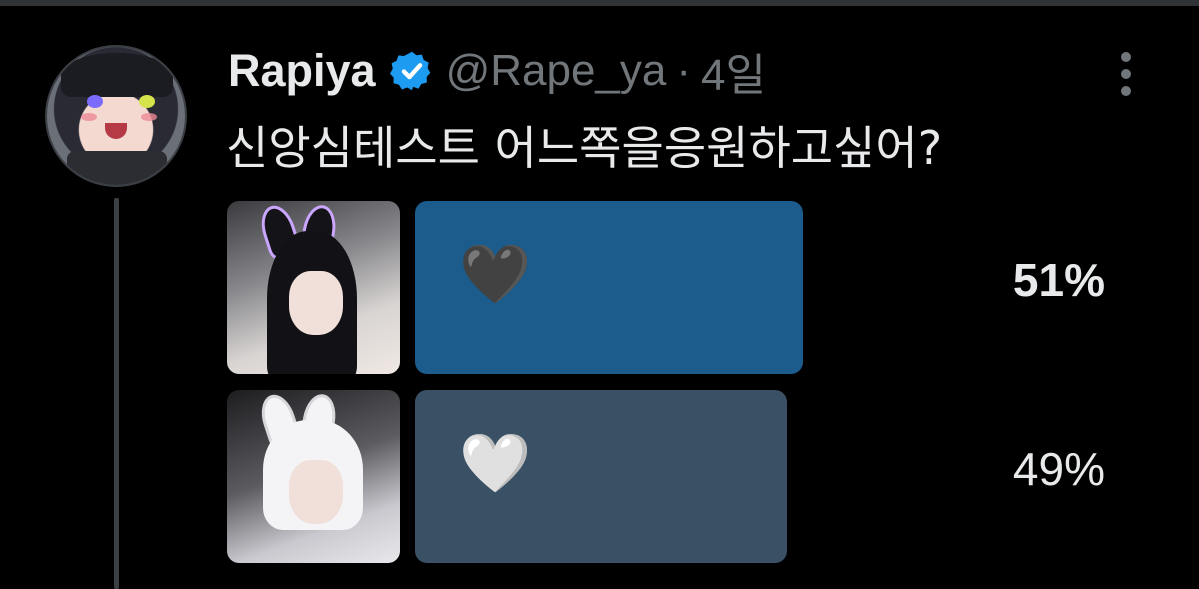 Image resolution: width=1199 pixels, height=589 pixels. Describe the element at coordinates (733, 71) in the screenshot. I see `post-timestamp: 4일` at that location.